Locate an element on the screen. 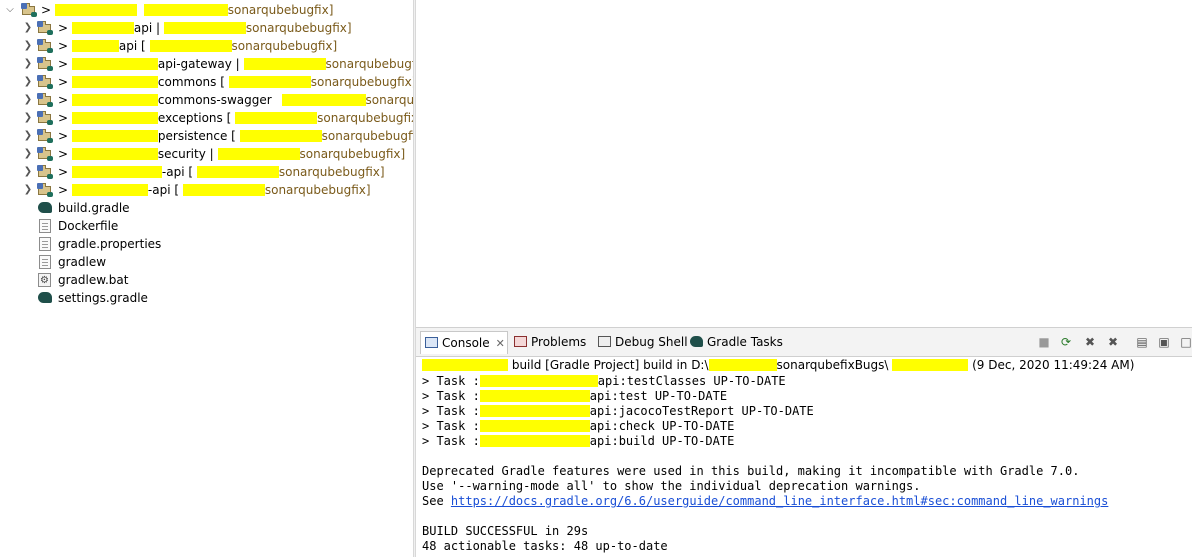 Image resolution: width=1192 pixels, height=558 pixels. remove-launch-icon: ✖ is located at coordinates (1090, 342).